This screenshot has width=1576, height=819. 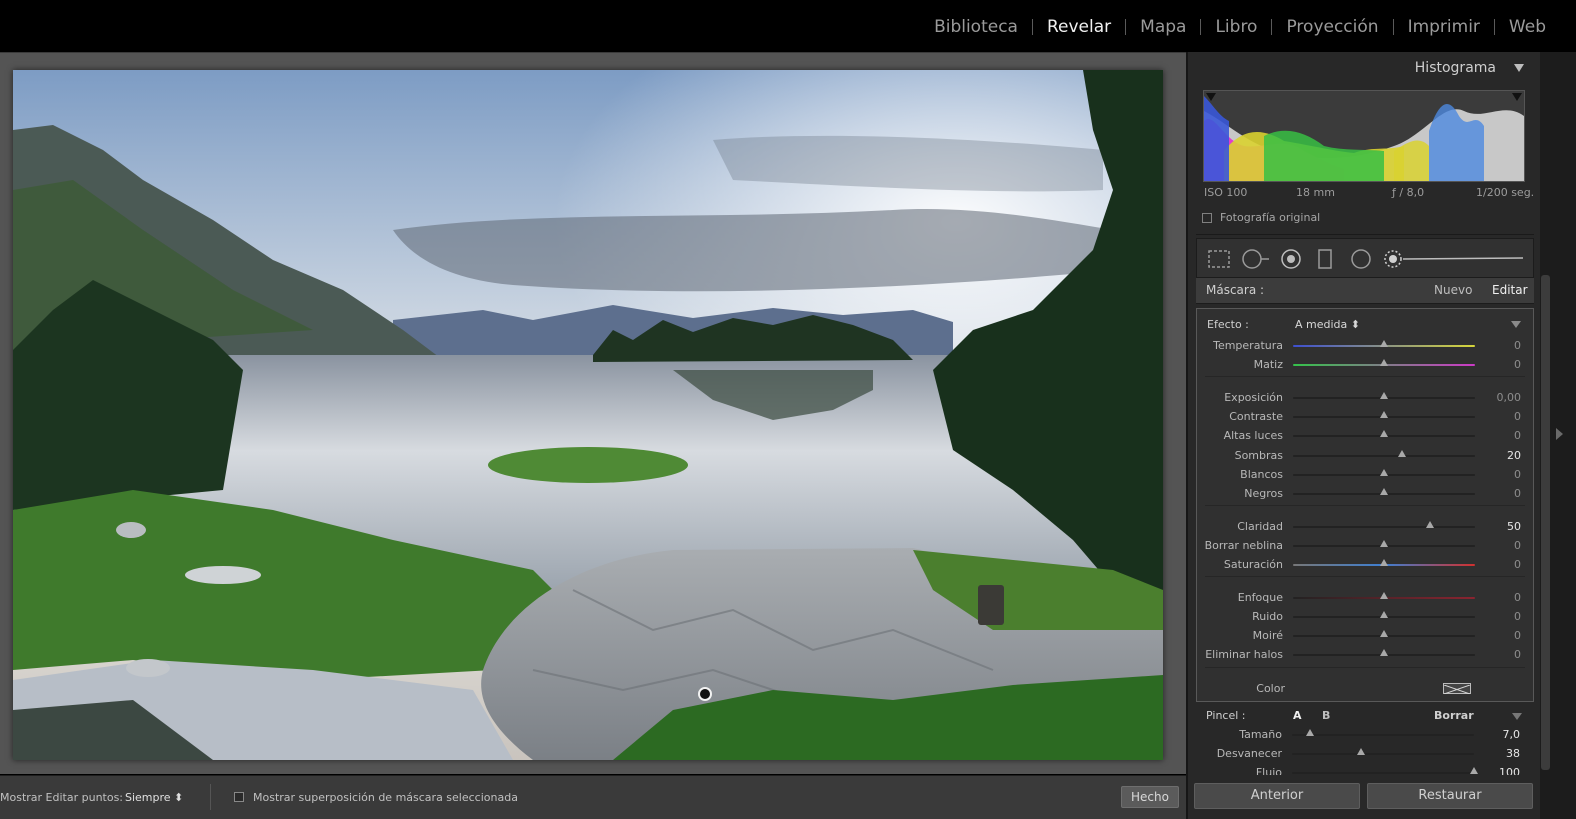 I want to click on panel-button-bar: Anterior Restaurar, so click(x=1364, y=798).